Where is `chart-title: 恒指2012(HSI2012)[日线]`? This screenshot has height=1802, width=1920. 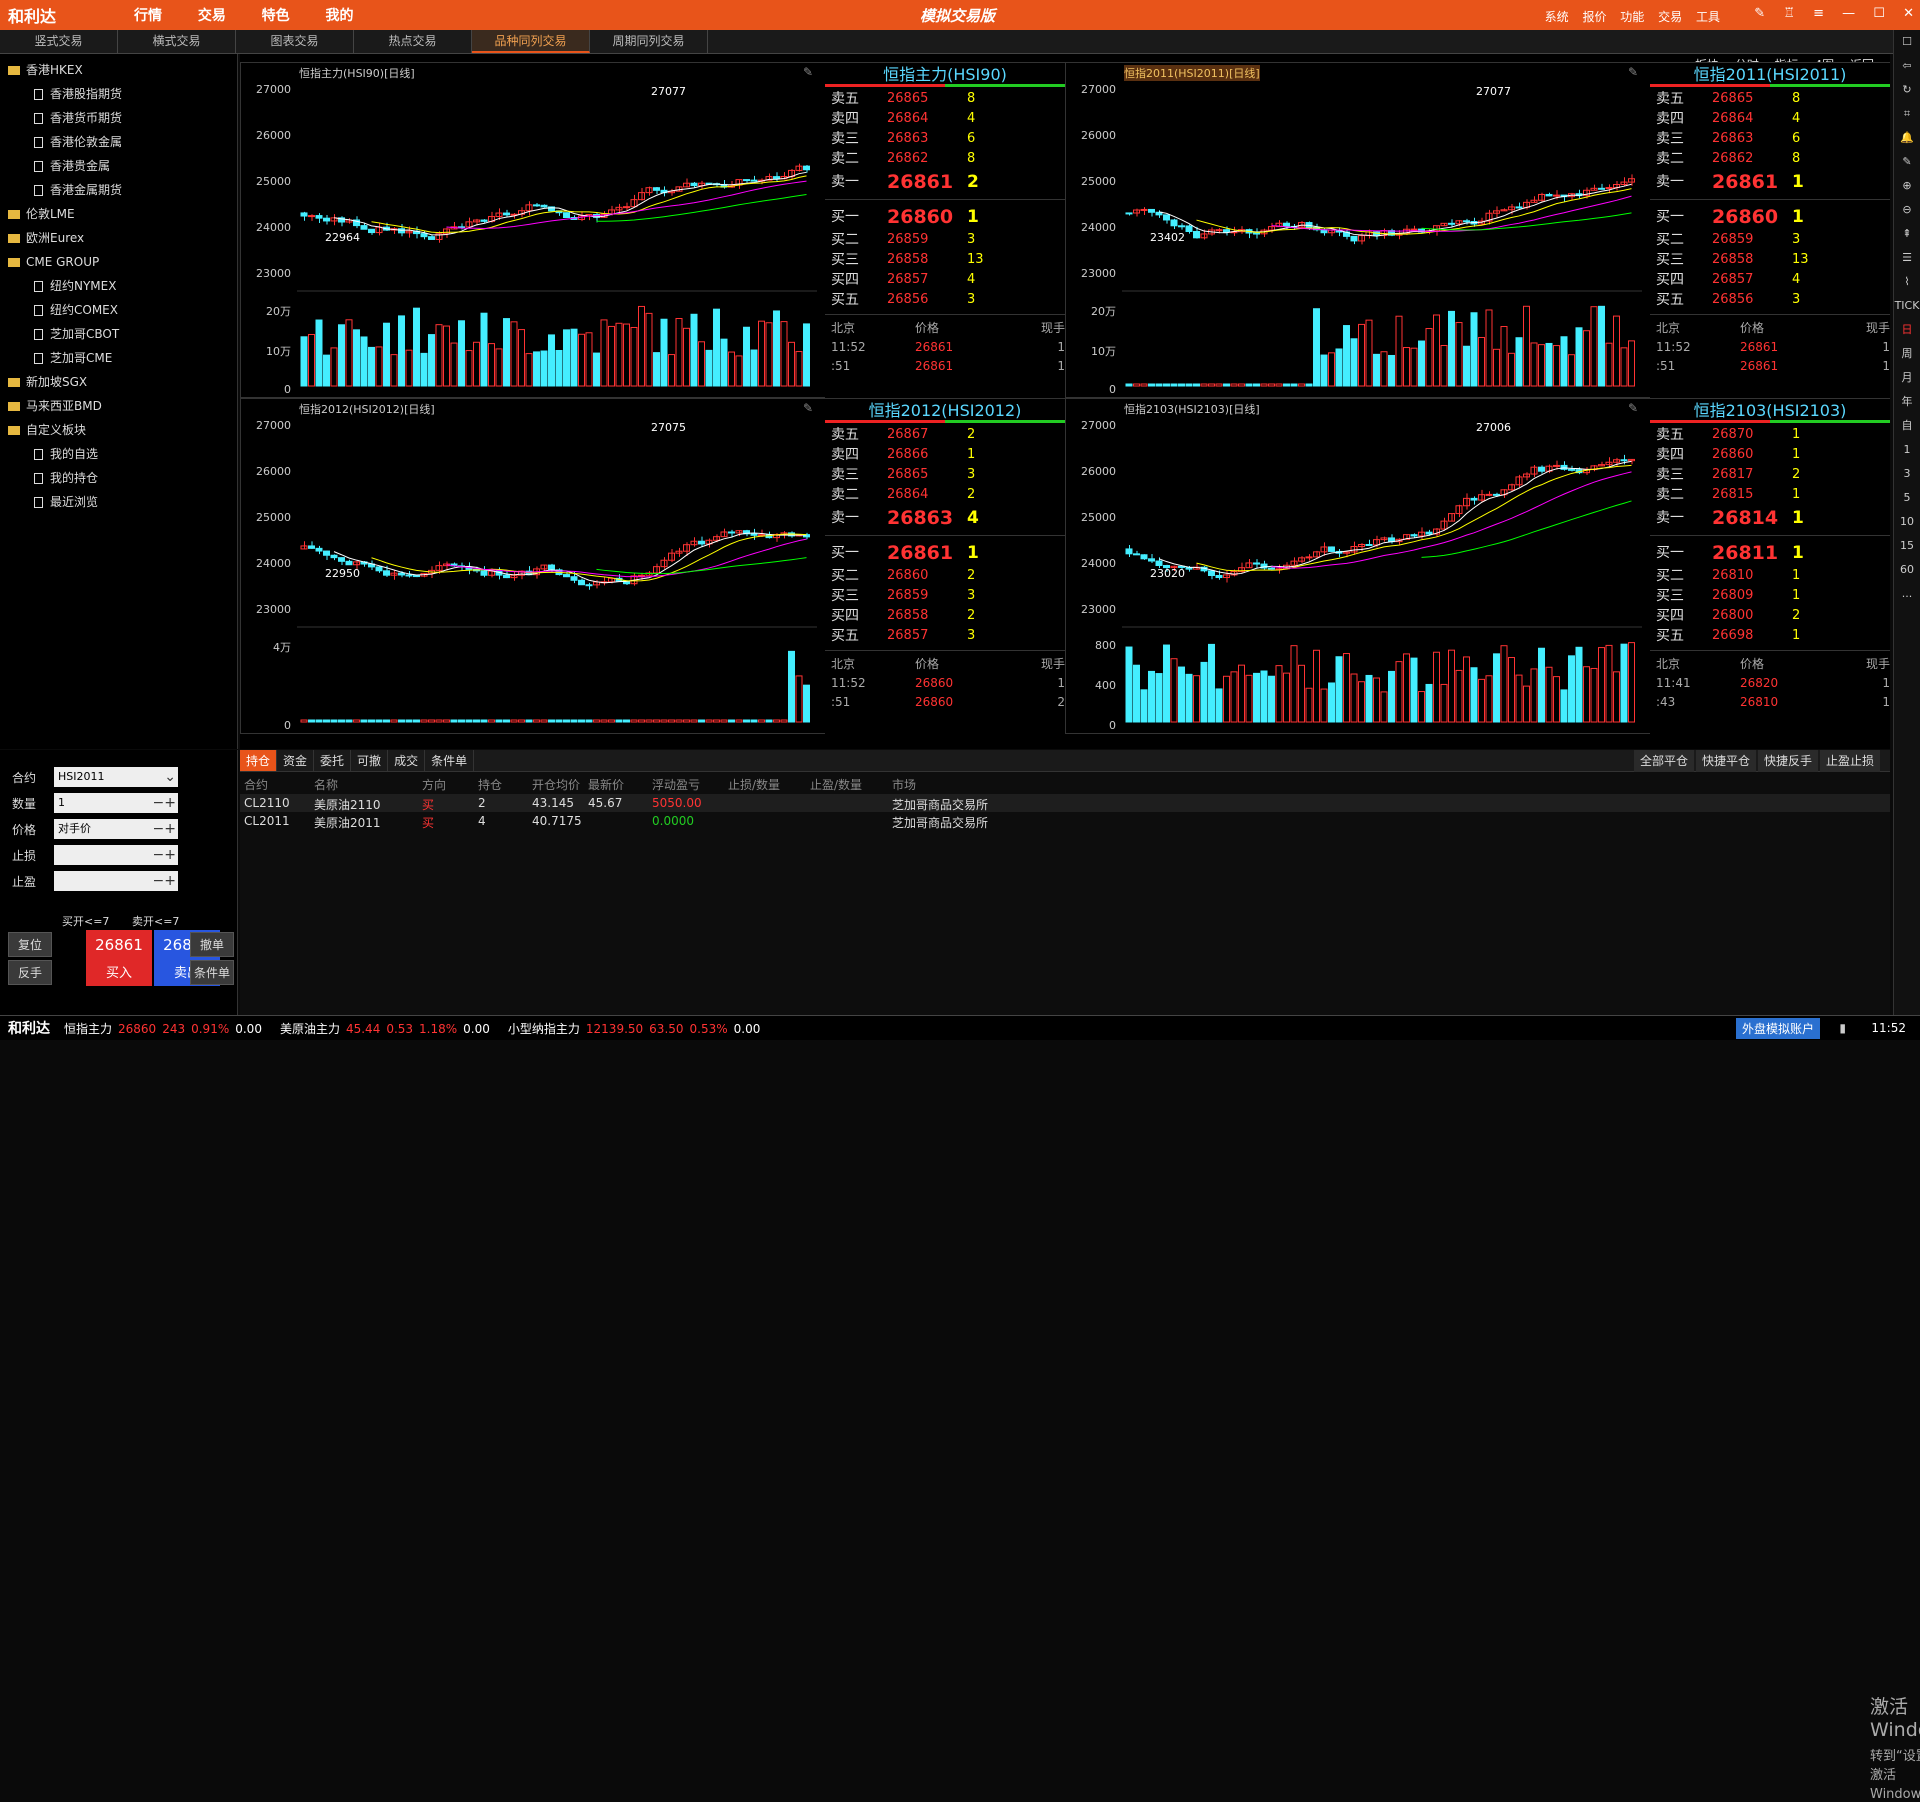 chart-title: 恒指2012(HSI2012)[日线] is located at coordinates (367, 409).